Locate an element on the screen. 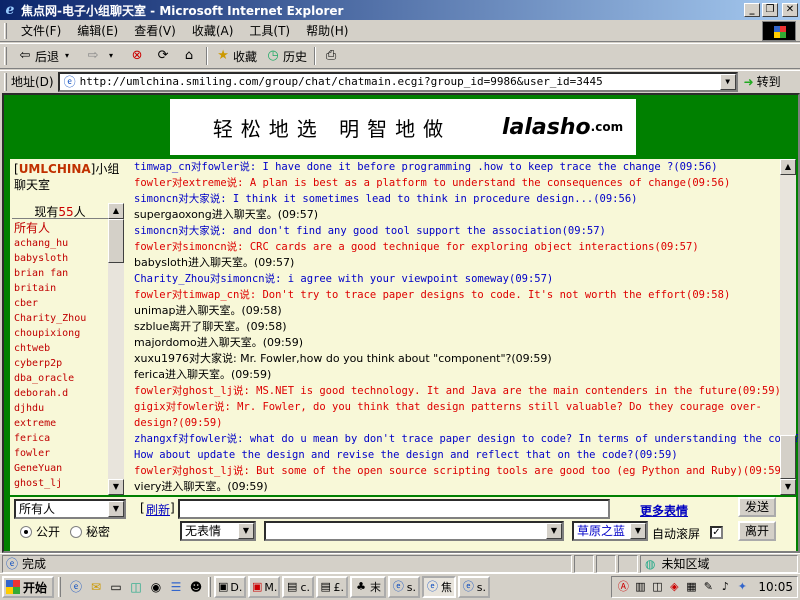  user-list-item: fowler is located at coordinates (61, 453).